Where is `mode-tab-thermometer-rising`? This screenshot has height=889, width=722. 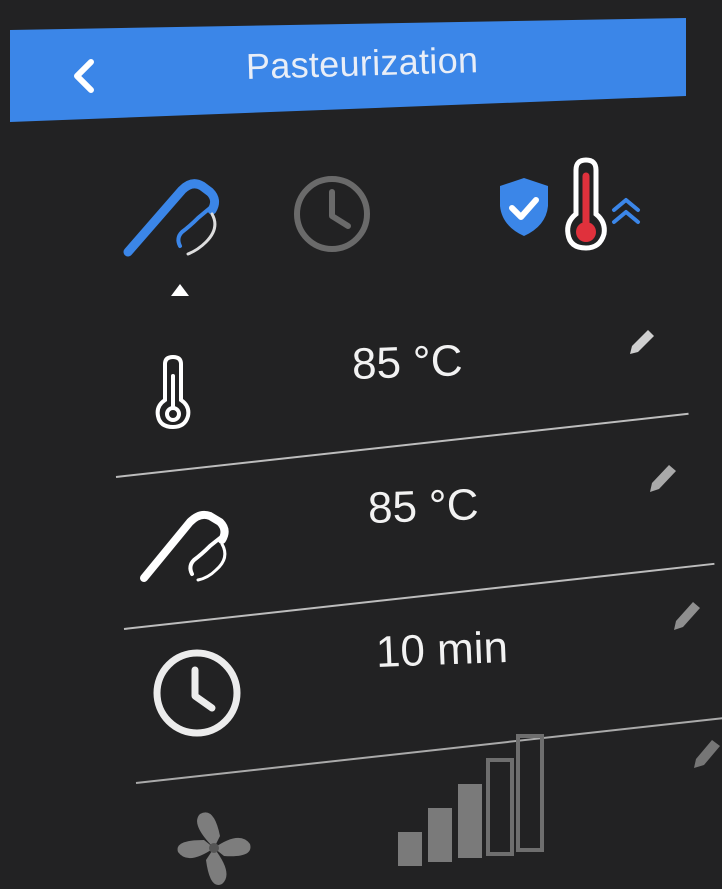 mode-tab-thermometer-rising is located at coordinates (606, 204).